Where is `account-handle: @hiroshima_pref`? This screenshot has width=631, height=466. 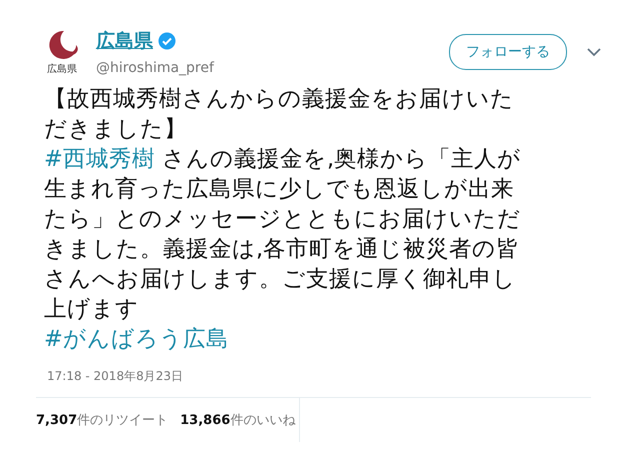
account-handle: @hiroshima_pref is located at coordinates (155, 68).